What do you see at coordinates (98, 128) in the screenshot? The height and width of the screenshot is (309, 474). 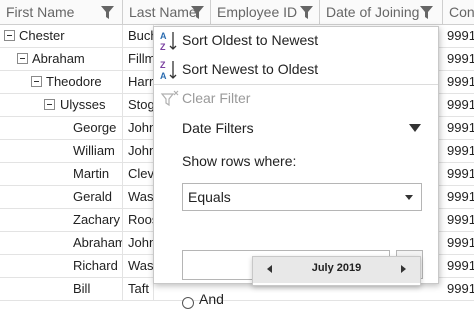 I see `first-name-cell: George` at bounding box center [98, 128].